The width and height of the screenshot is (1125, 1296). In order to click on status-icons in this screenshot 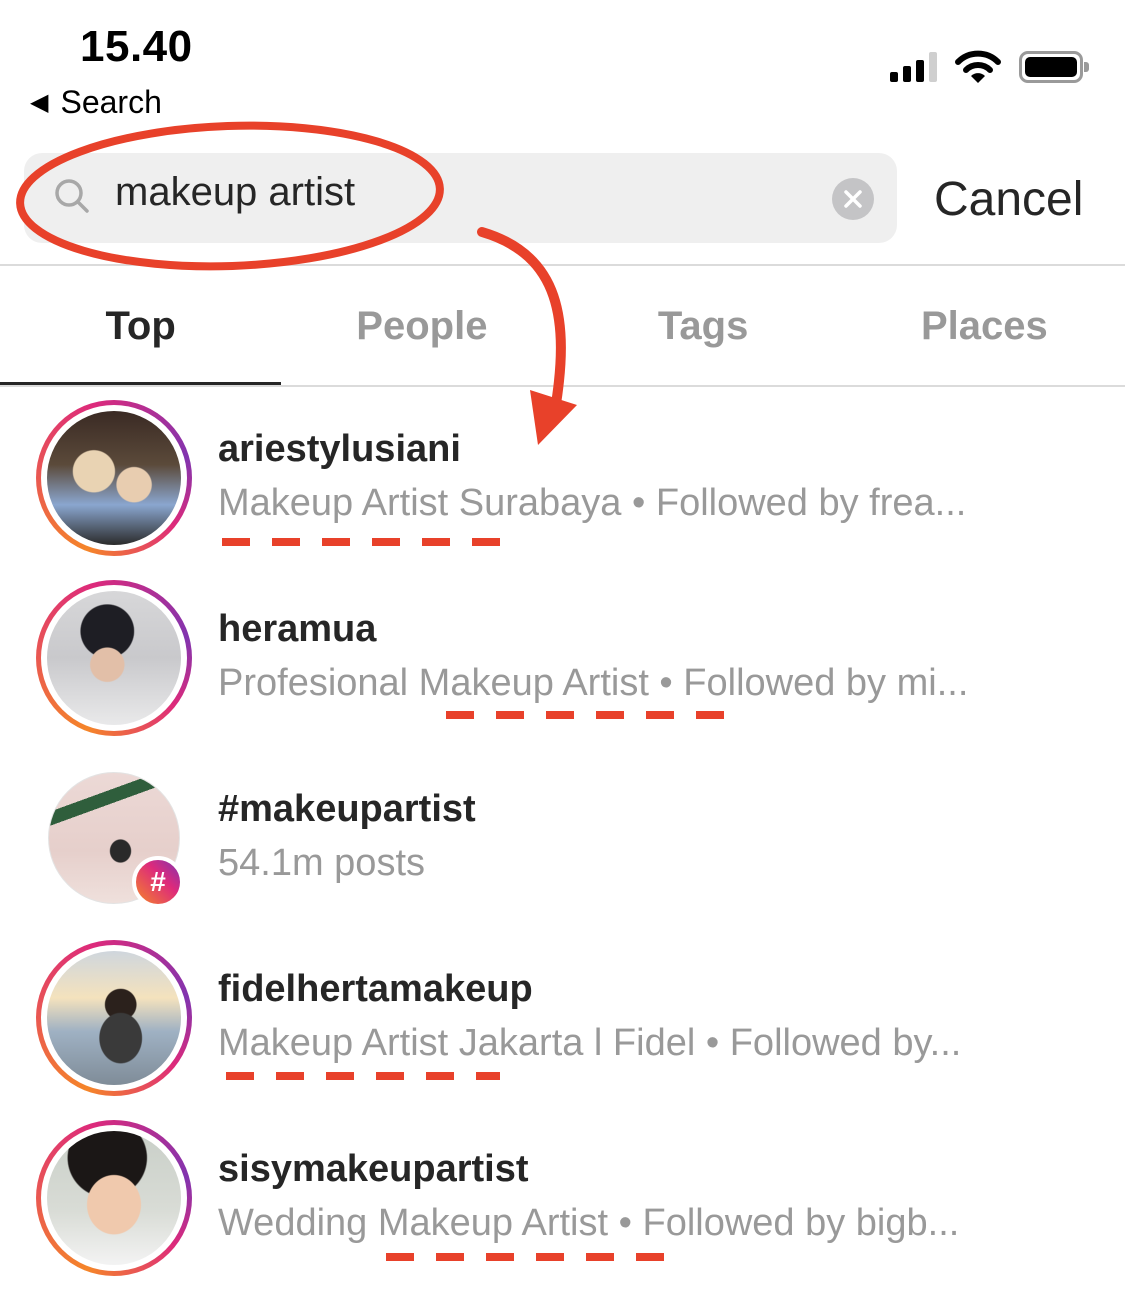, I will do `click(989, 67)`.